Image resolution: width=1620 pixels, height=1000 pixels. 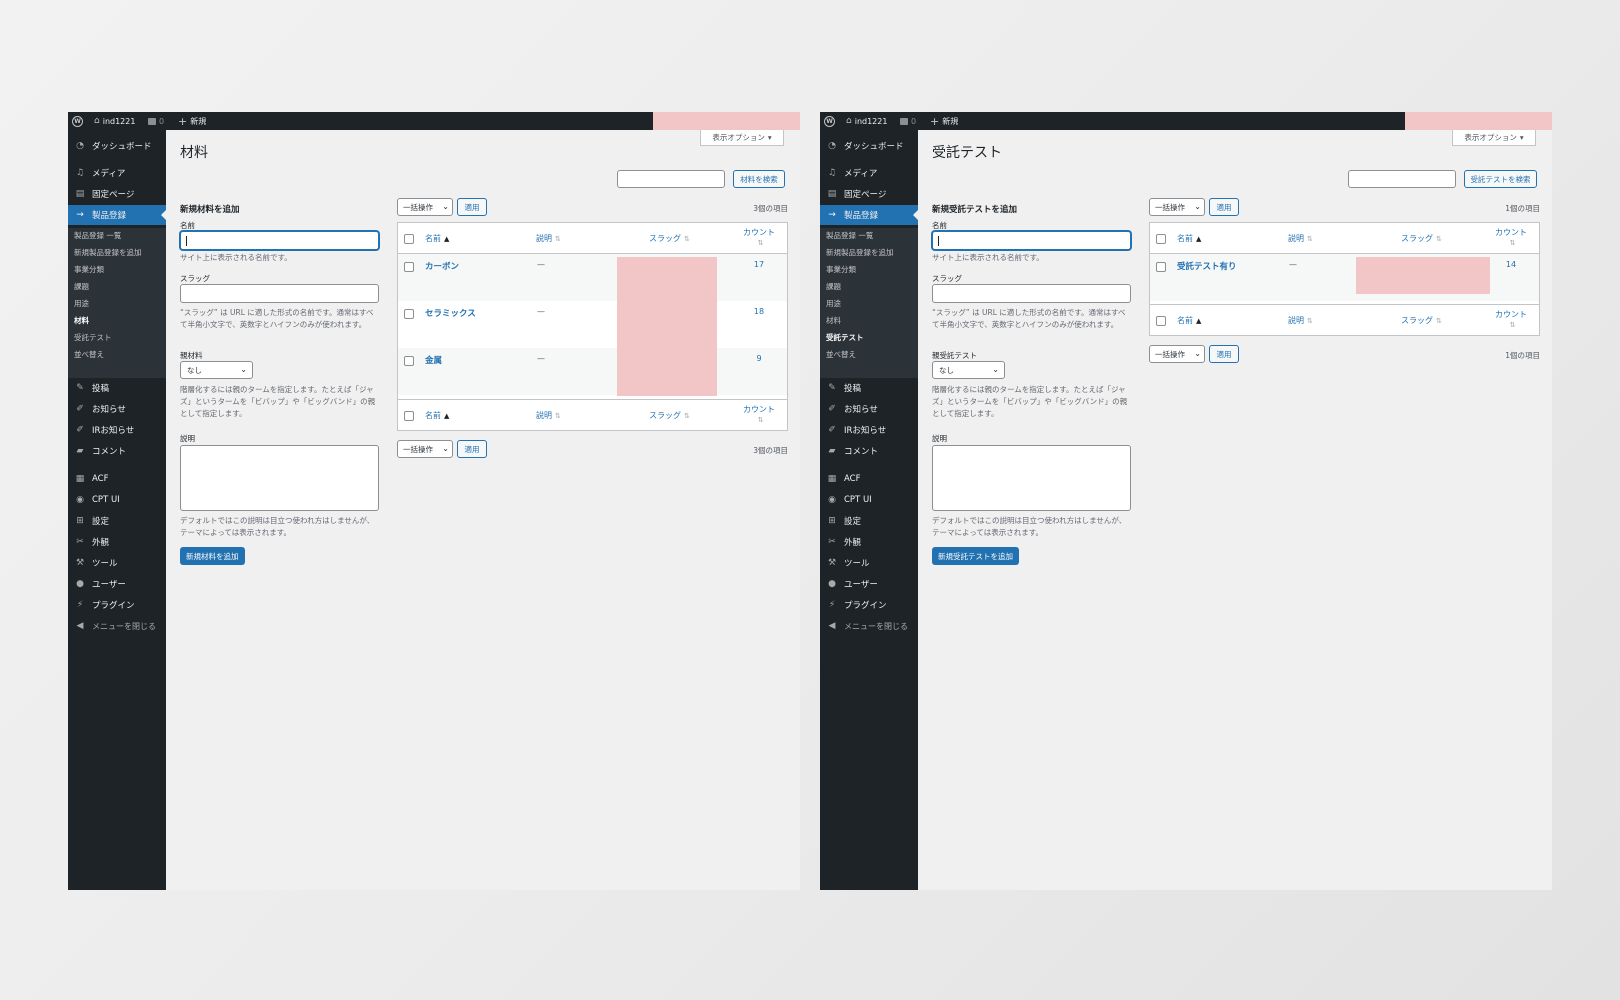 What do you see at coordinates (450, 313) in the screenshot?
I see `term-name-link: セラミックス` at bounding box center [450, 313].